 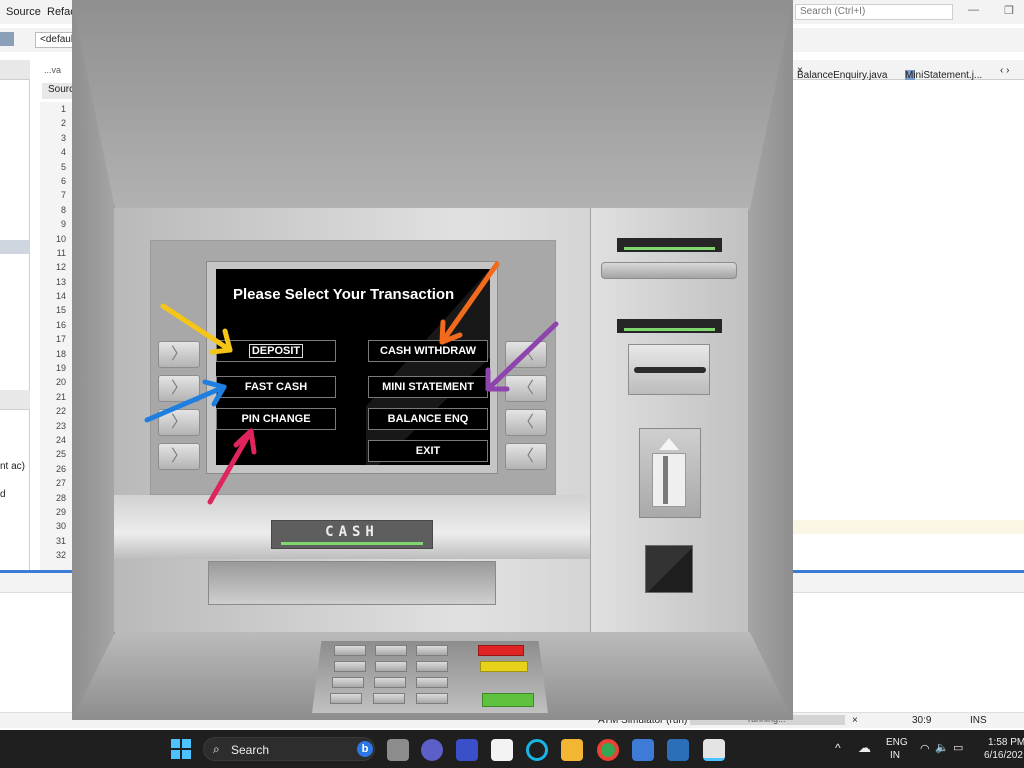 I want to click on line-highlight, so click(x=908, y=527).